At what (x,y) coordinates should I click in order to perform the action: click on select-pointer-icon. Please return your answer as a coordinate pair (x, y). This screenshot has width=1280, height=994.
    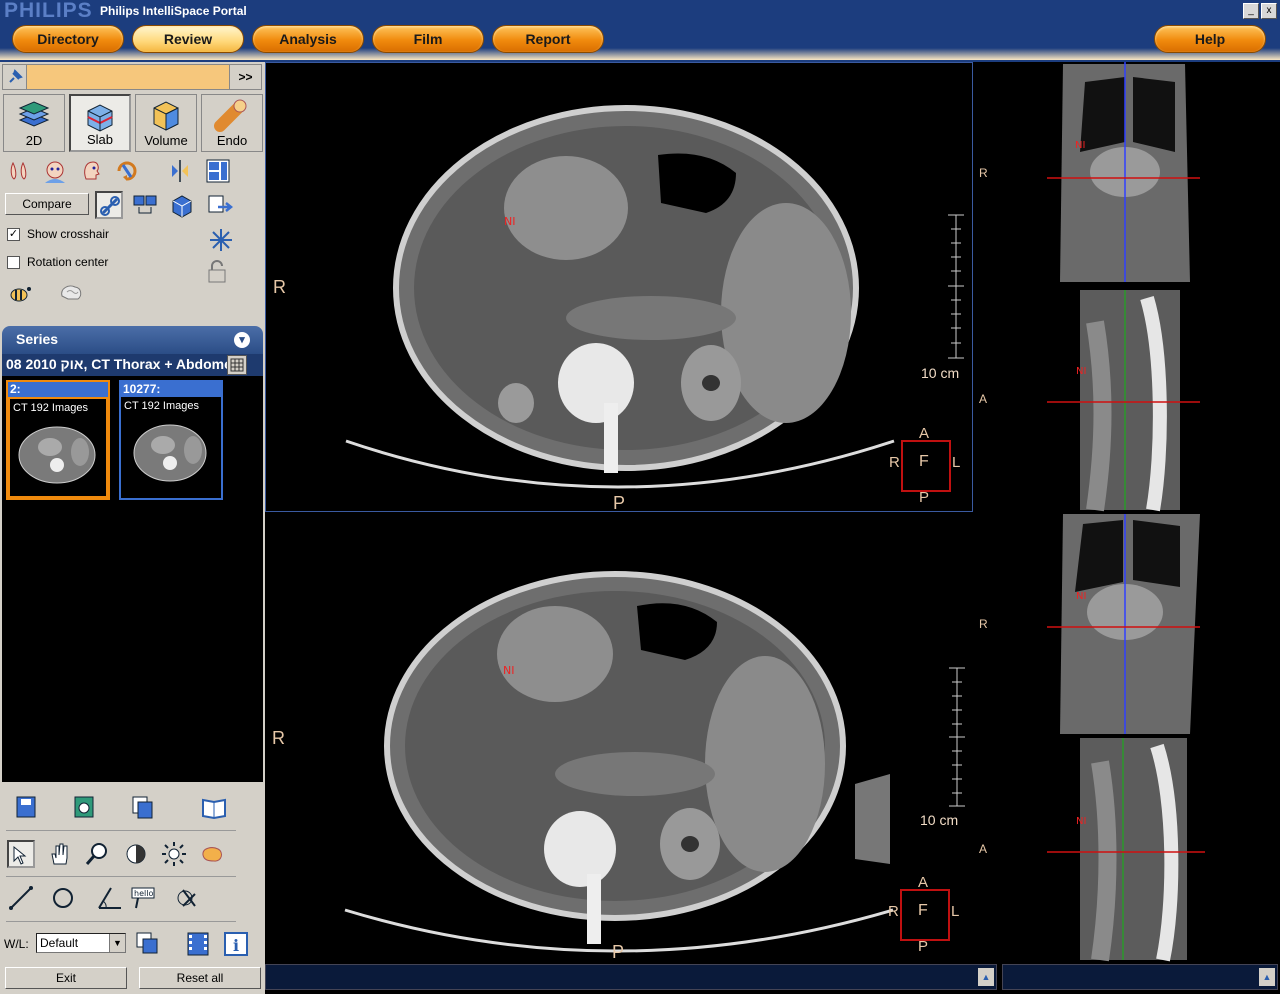
    Looking at the image, I should click on (21, 854).